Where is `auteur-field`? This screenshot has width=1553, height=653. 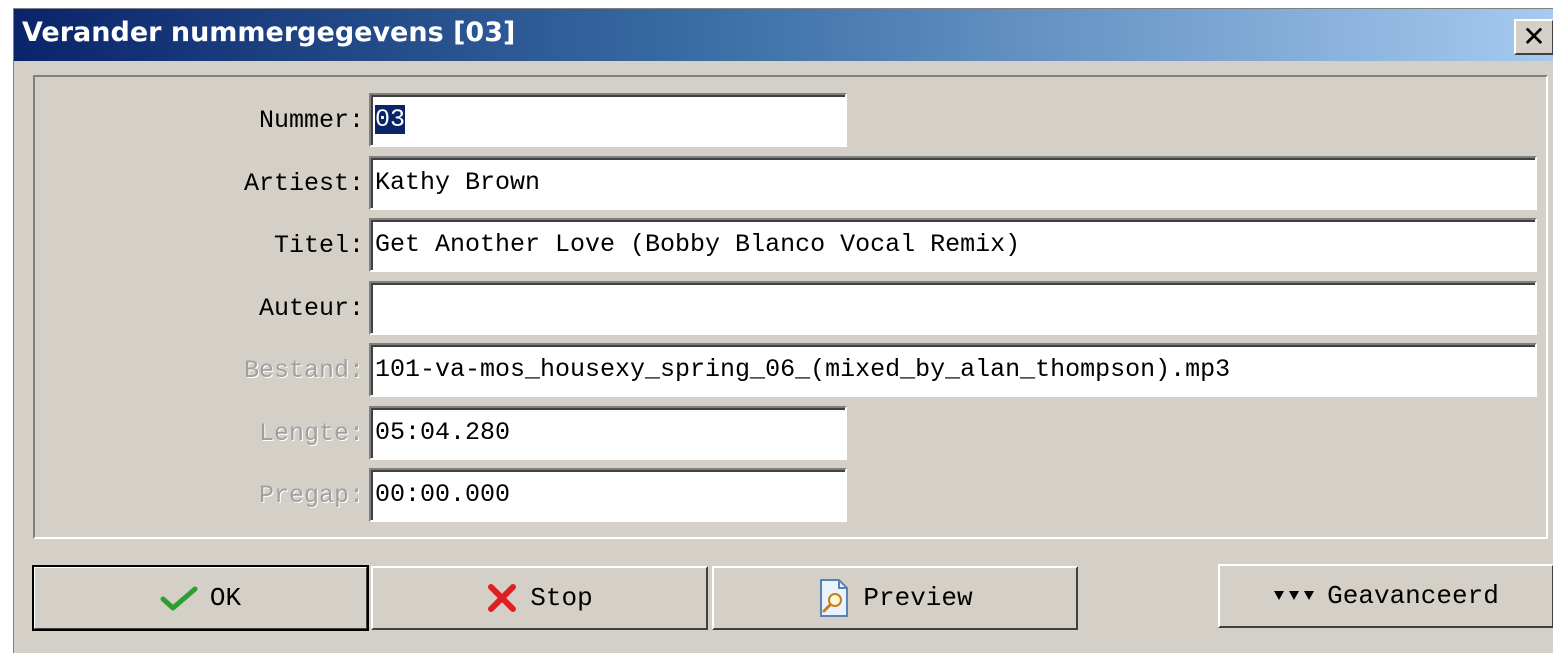 auteur-field is located at coordinates (953, 308).